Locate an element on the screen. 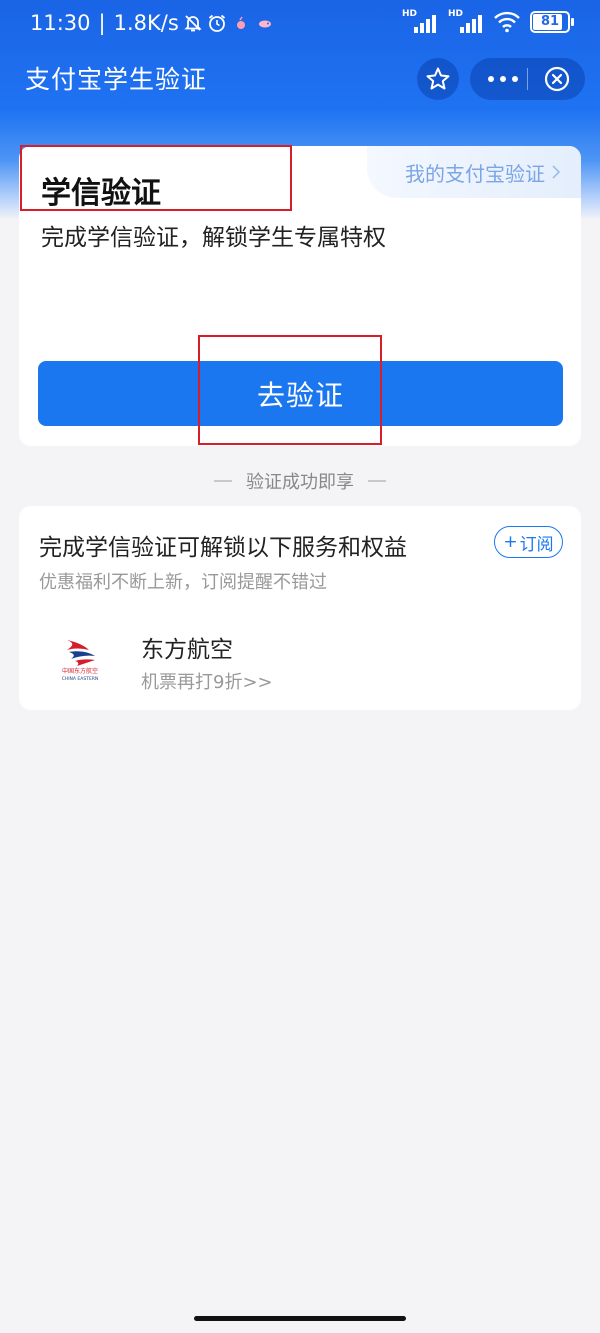 This screenshot has height=1333, width=600. status-right: HD HD 81 is located at coordinates (488, 21).